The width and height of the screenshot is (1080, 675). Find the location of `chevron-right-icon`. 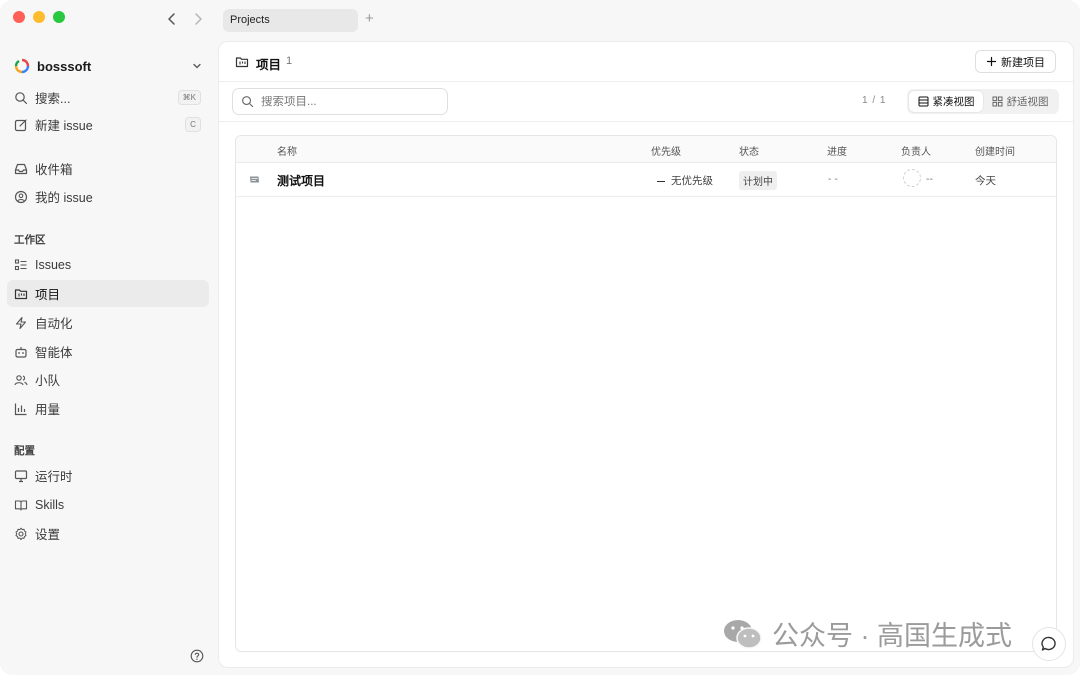

chevron-right-icon is located at coordinates (198, 19).